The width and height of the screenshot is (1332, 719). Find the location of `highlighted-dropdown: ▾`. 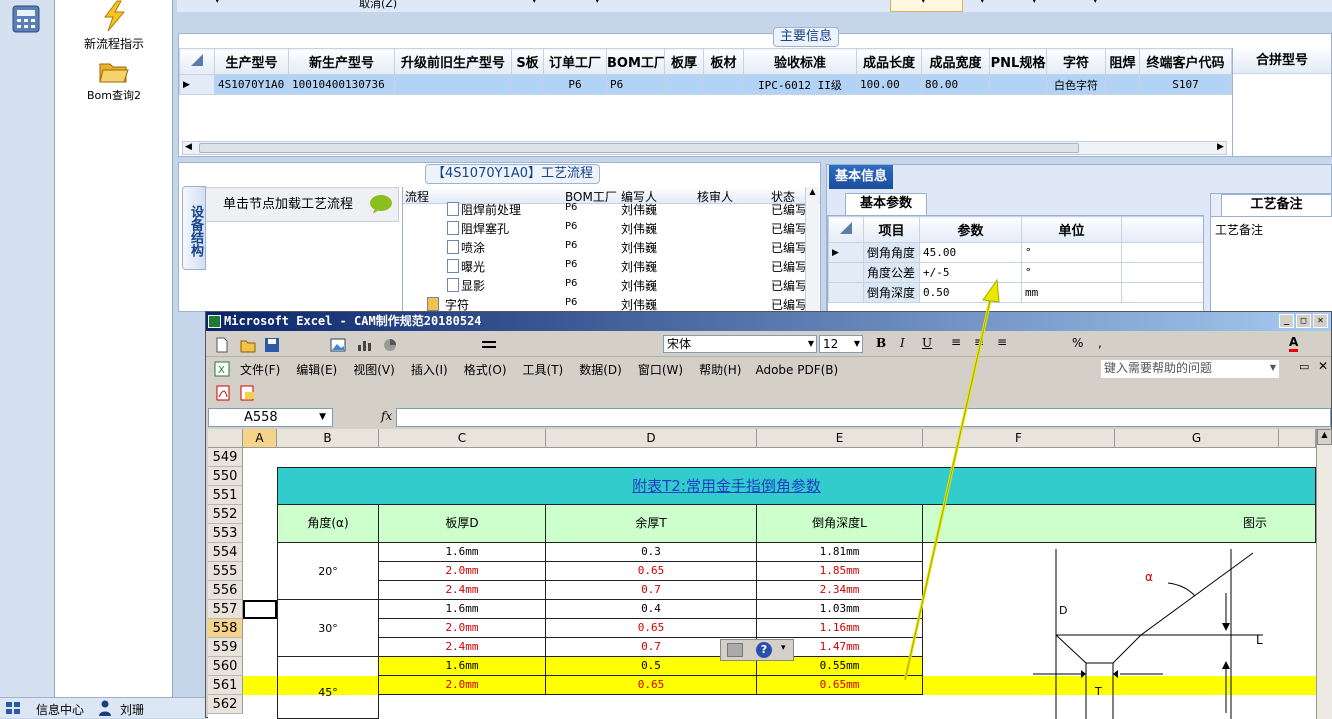

highlighted-dropdown: ▾ is located at coordinates (926, 6).